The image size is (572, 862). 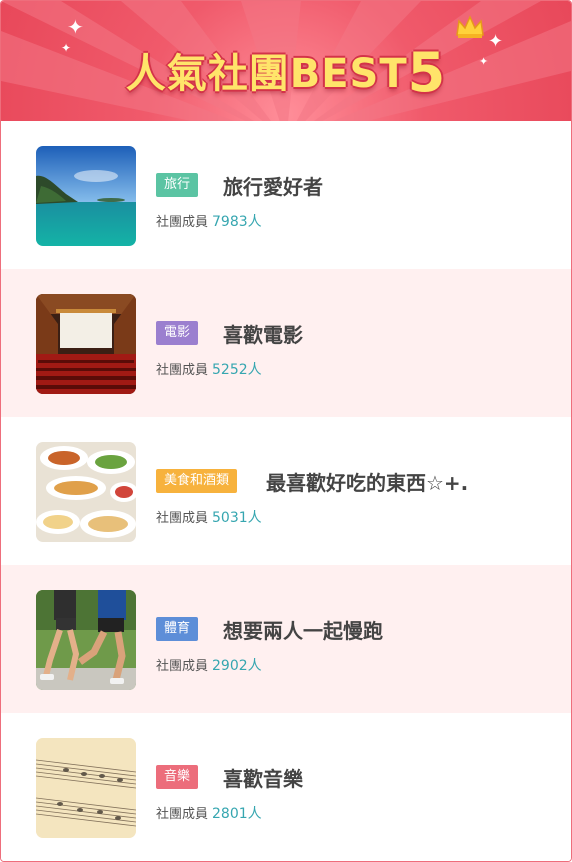 I want to click on member-number: 5252人, so click(x=237, y=370).